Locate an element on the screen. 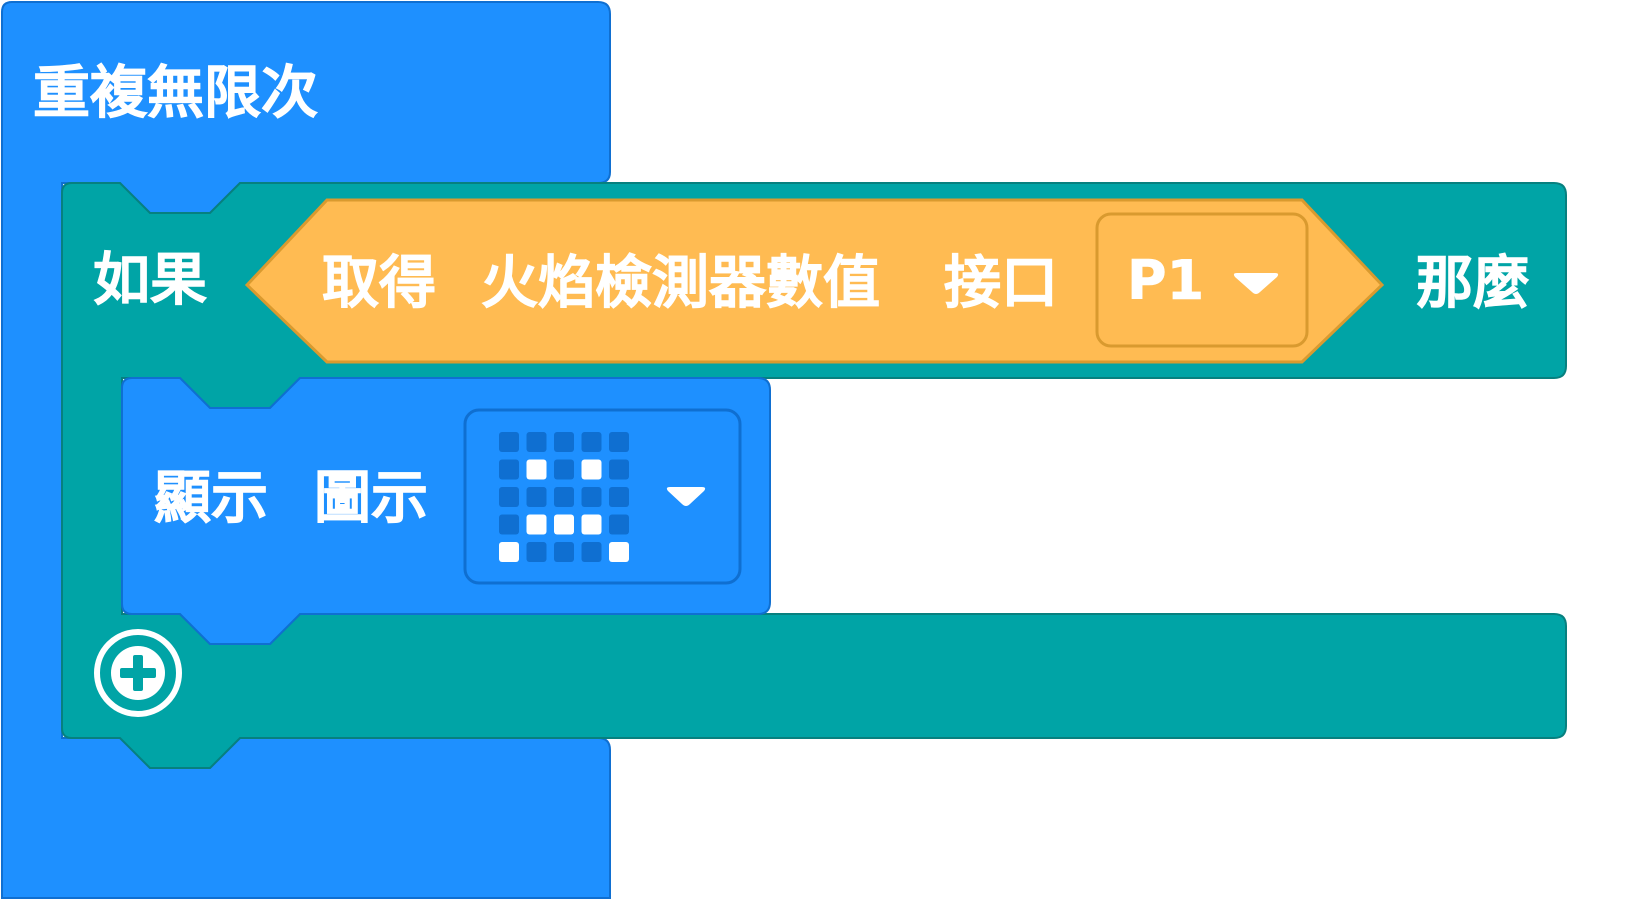  flame-sensor-label: 火焰檢測器數值 is located at coordinates (681, 283).